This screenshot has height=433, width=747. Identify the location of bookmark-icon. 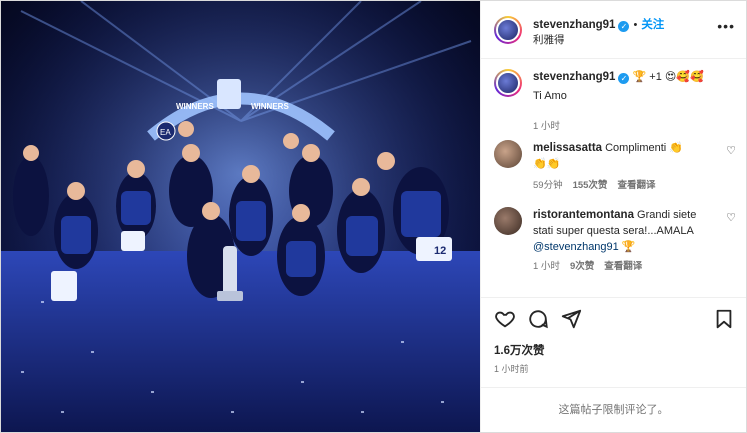
(724, 319).